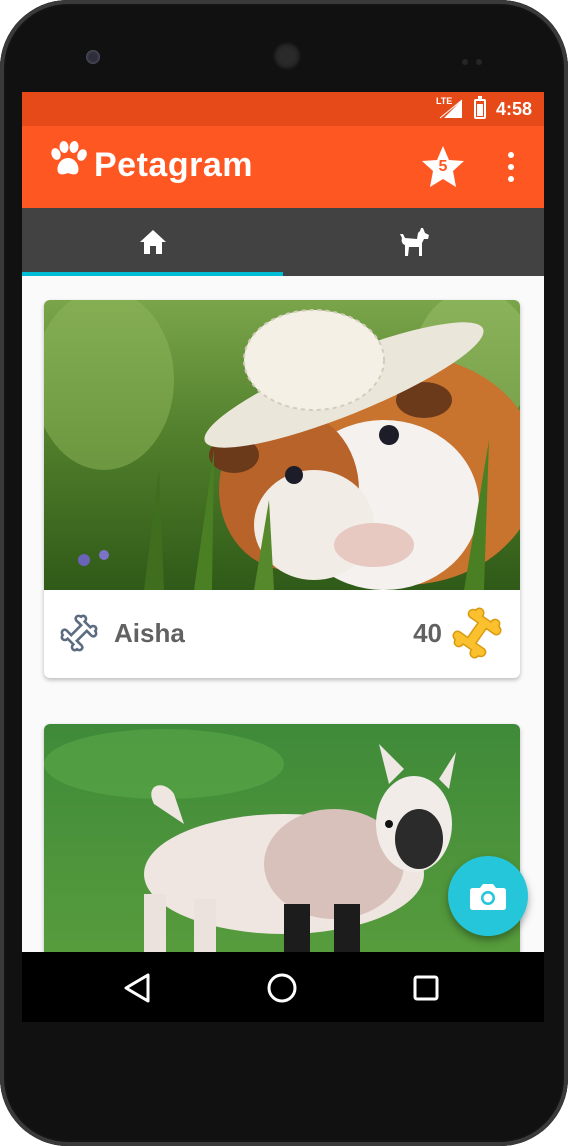  Describe the element at coordinates (283, 109) in the screenshot. I see `status-bar: LTE 4:58` at that location.